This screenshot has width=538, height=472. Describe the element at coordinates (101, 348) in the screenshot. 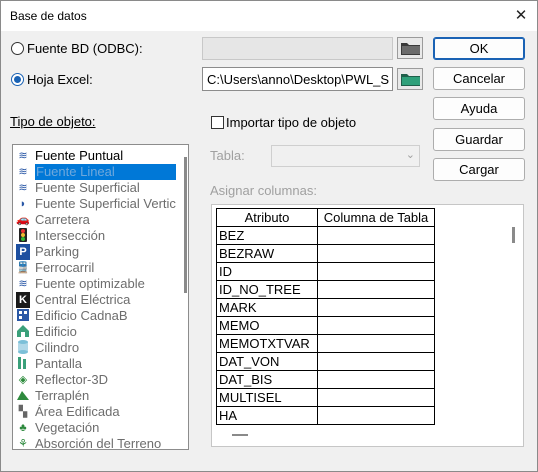

I see `list-item: Cilindro` at that location.